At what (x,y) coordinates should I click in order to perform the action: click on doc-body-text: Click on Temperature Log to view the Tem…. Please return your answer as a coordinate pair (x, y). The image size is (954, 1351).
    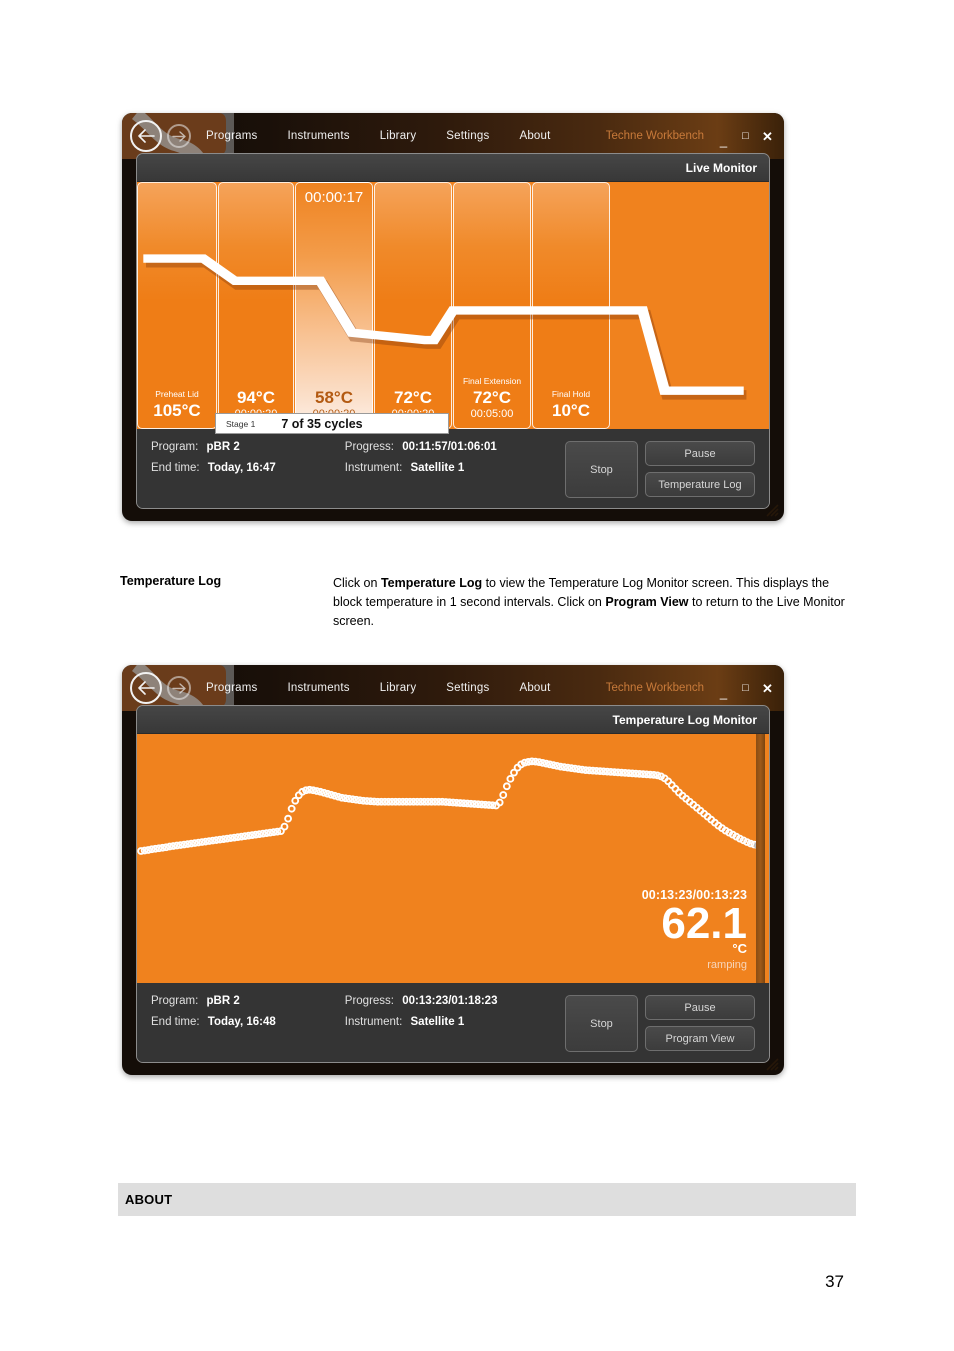
    Looking at the image, I should click on (594, 602).